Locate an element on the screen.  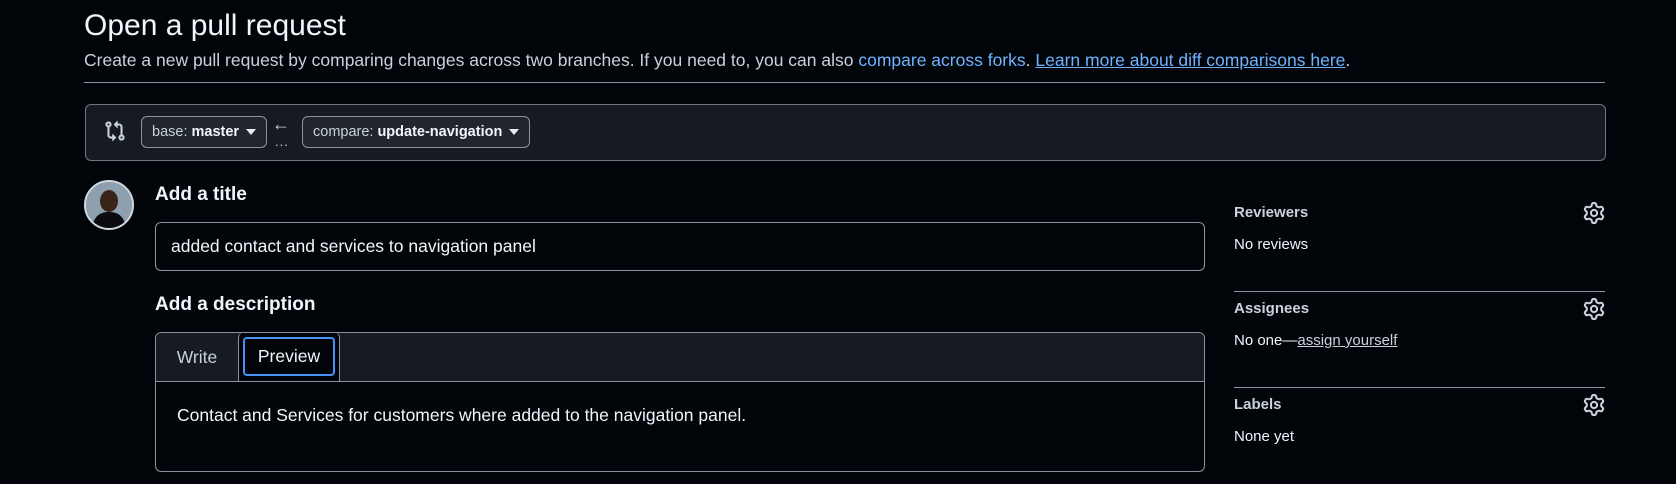
title-input is located at coordinates (680, 246).